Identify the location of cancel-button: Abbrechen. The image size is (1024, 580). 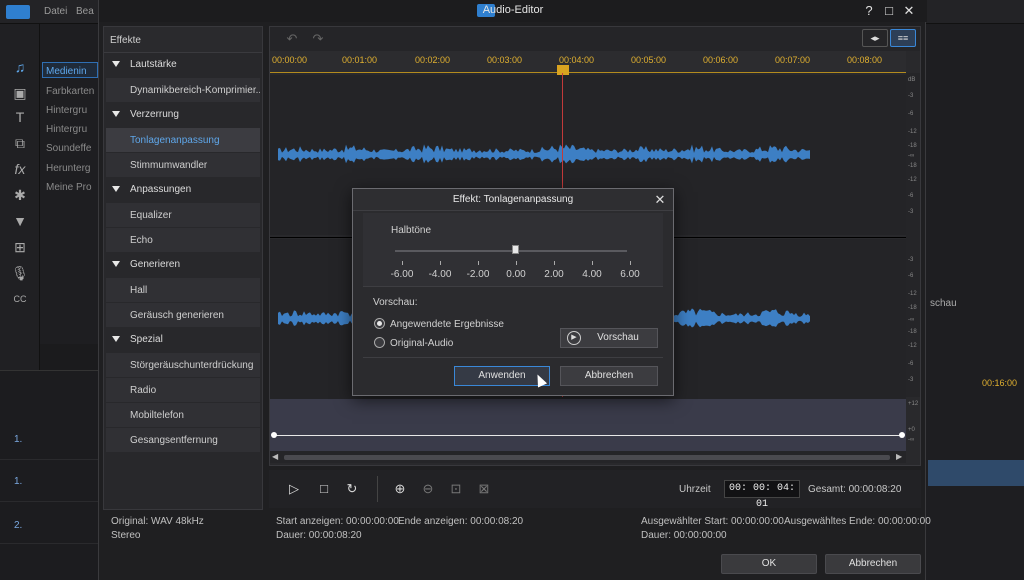
(873, 564).